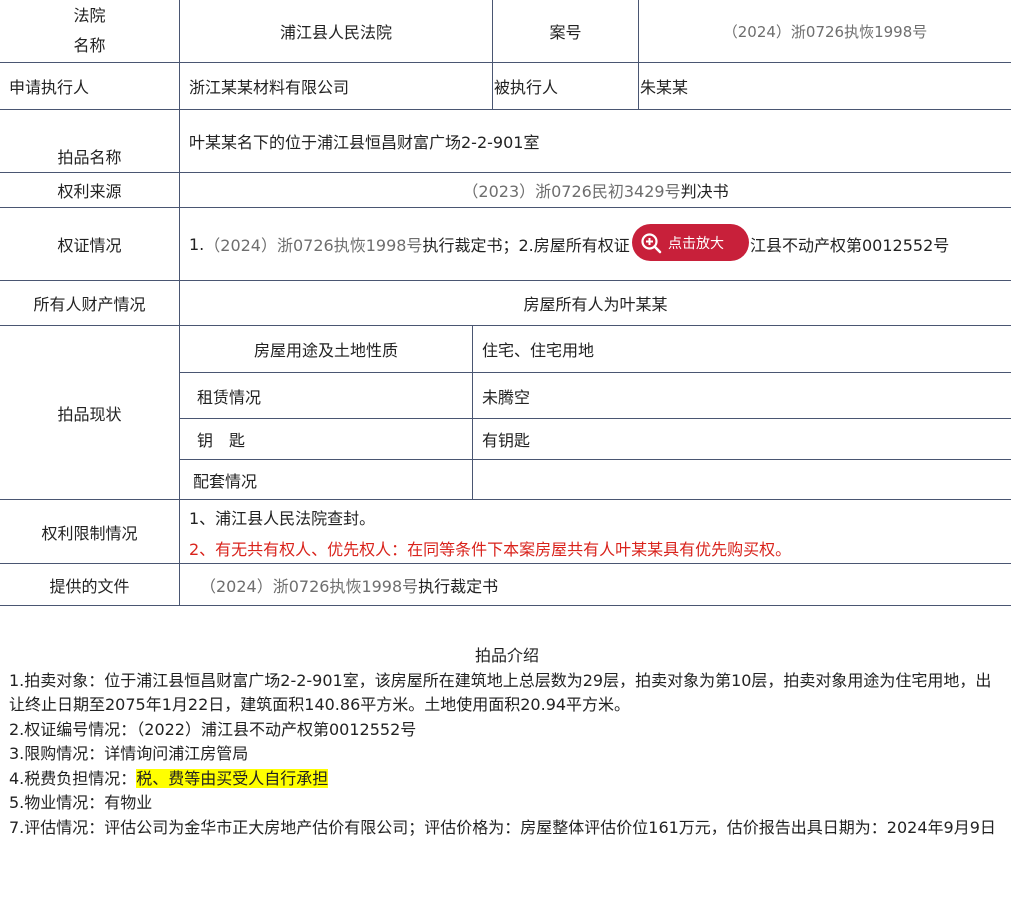 Image resolution: width=1011 pixels, height=900 pixels. Describe the element at coordinates (89, 15) in the screenshot. I see `court-label-line1: 法院` at that location.